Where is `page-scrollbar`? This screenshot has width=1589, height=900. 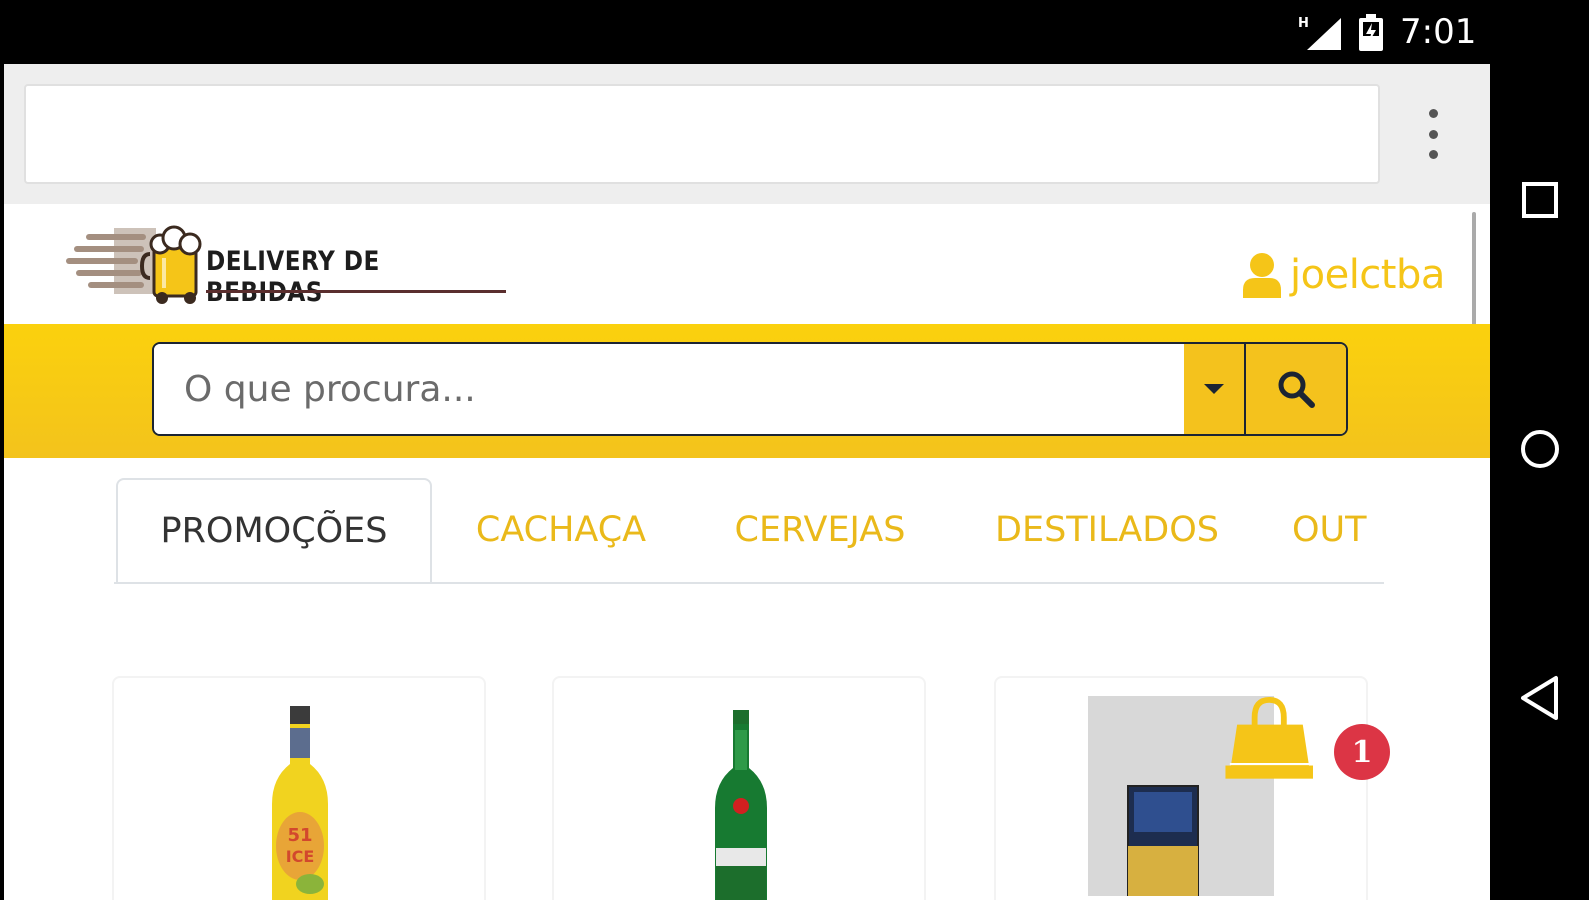
page-scrollbar is located at coordinates (1474, 275).